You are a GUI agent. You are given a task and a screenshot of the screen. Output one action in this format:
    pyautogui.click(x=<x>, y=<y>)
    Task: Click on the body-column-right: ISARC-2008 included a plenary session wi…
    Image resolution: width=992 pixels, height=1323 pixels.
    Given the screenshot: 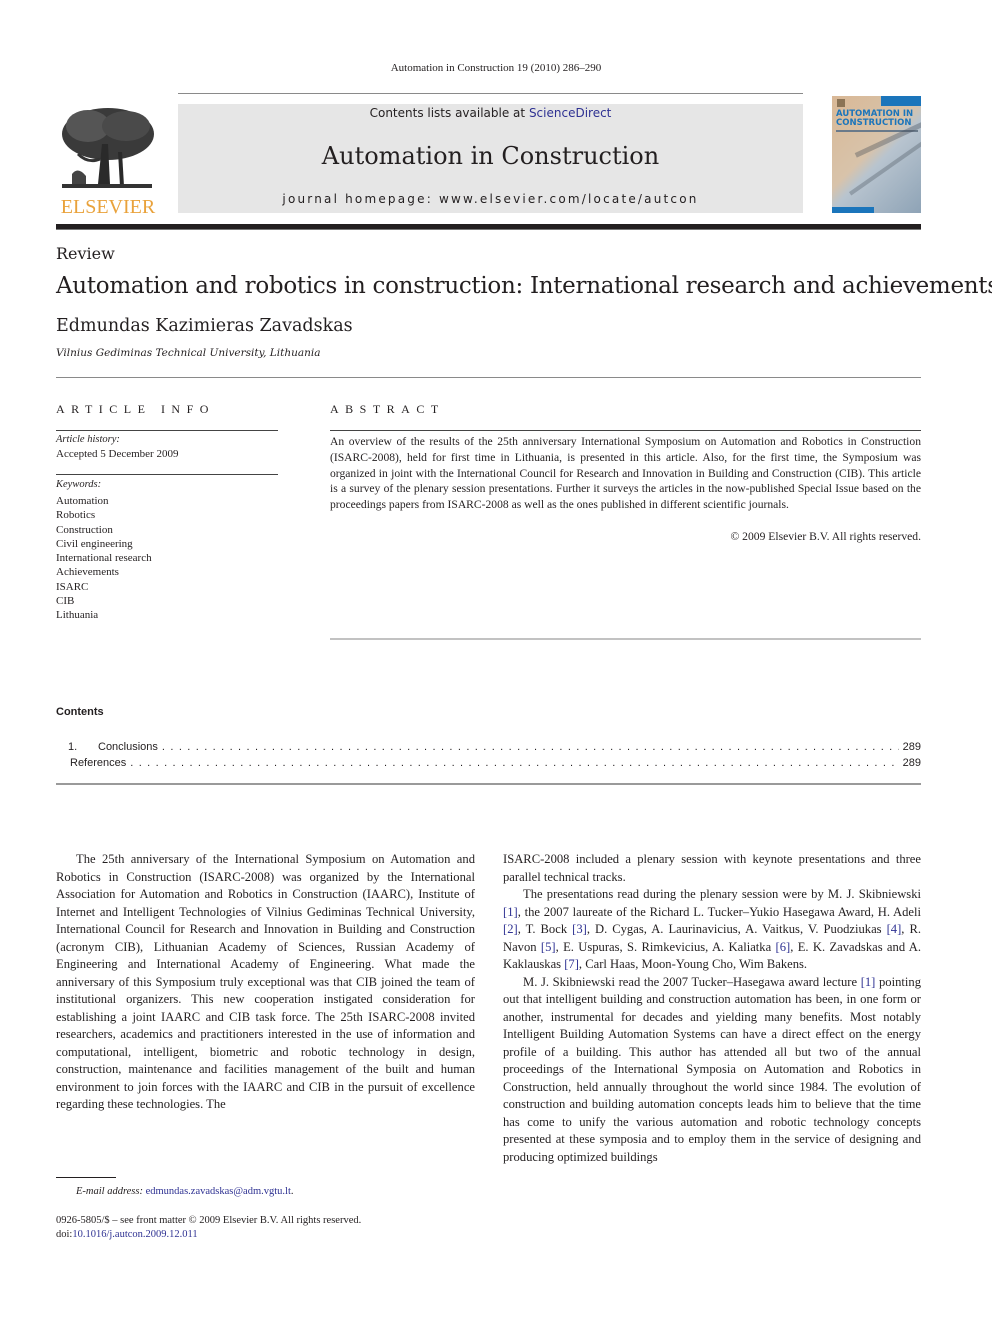 What is the action you would take?
    pyautogui.click(x=712, y=1008)
    